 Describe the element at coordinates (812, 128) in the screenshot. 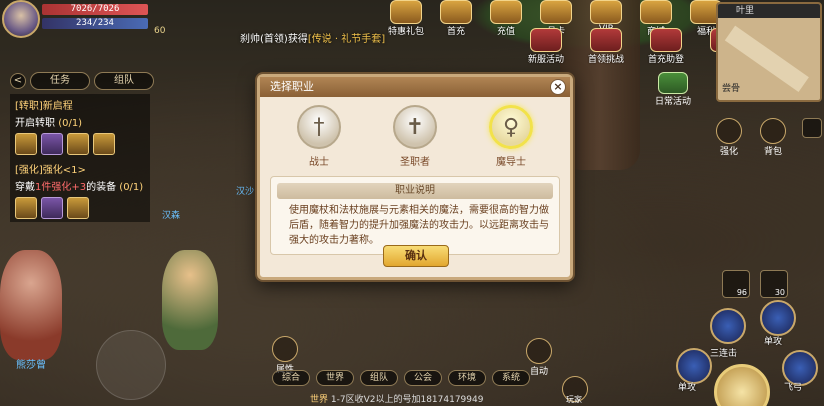

I see `menu-grid-icon` at that location.